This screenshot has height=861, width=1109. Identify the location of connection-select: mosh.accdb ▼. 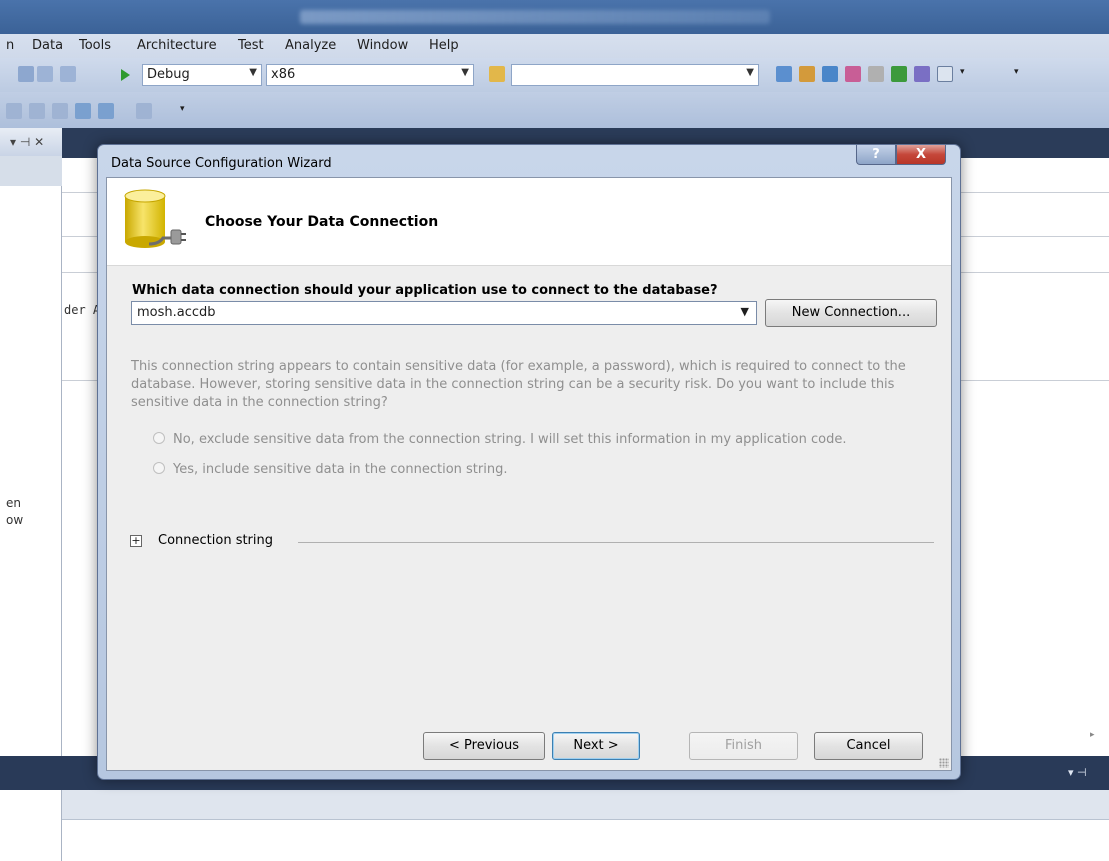
(444, 313).